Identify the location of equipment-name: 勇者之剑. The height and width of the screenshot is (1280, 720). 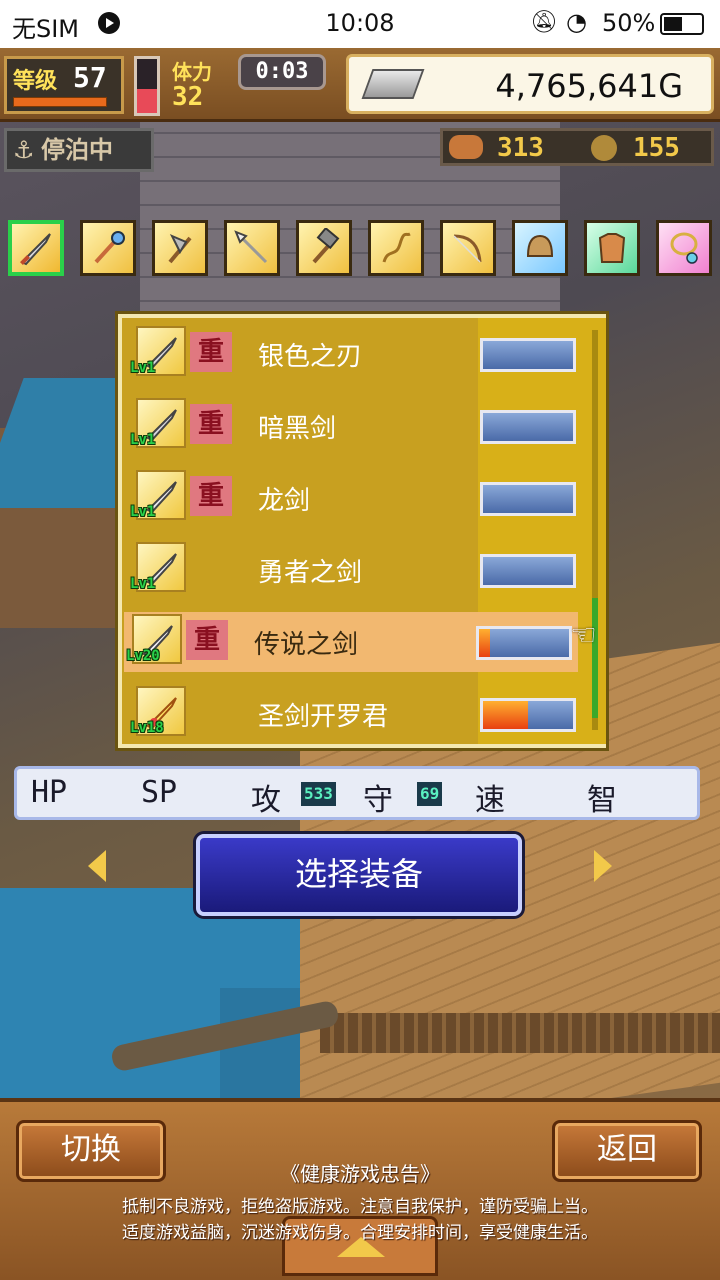
(310, 573).